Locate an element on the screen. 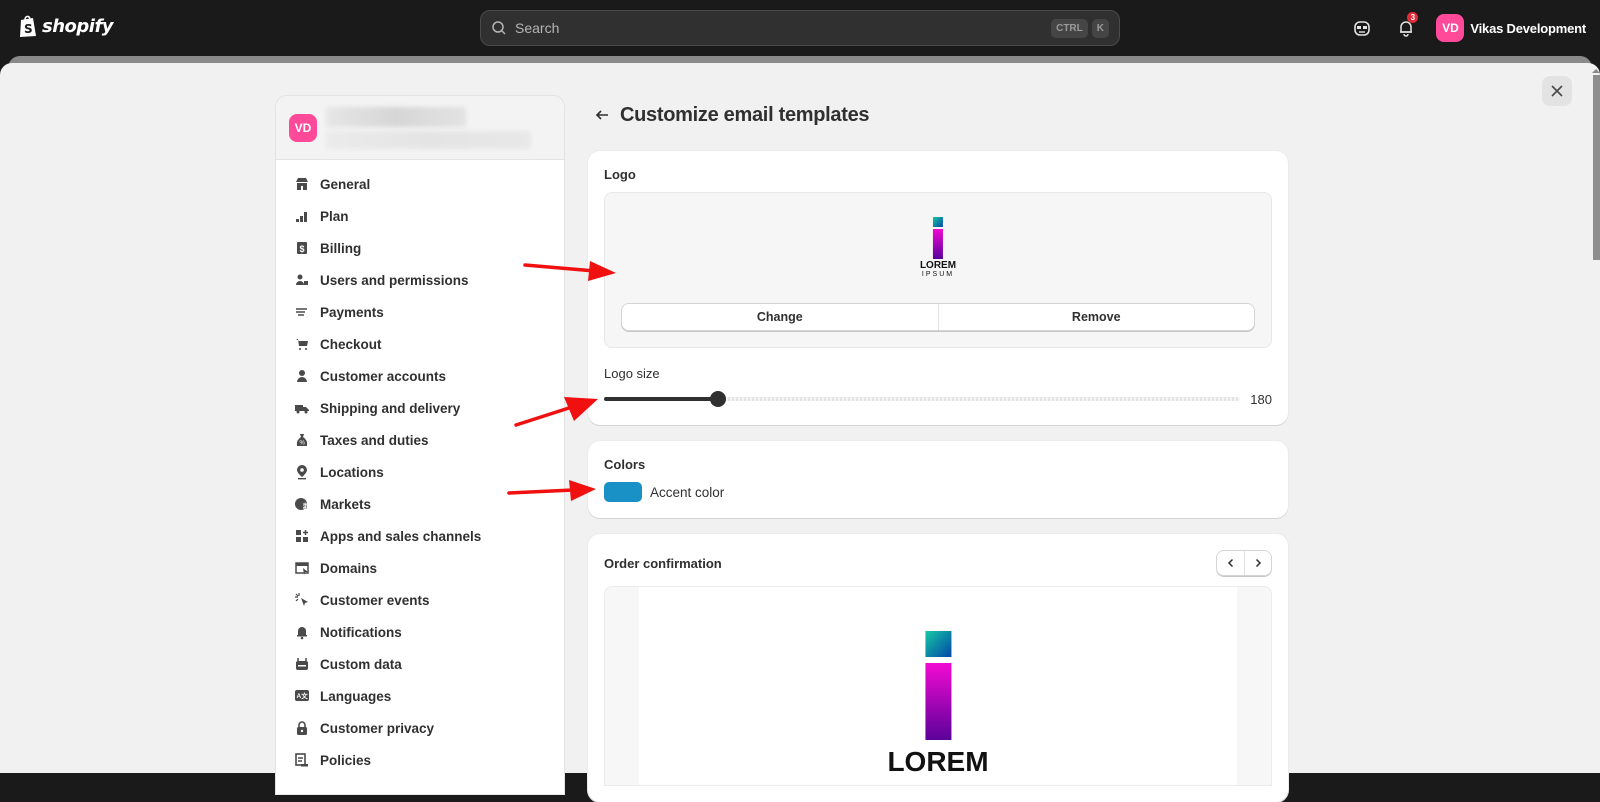  truck-icon is located at coordinates (302, 408).